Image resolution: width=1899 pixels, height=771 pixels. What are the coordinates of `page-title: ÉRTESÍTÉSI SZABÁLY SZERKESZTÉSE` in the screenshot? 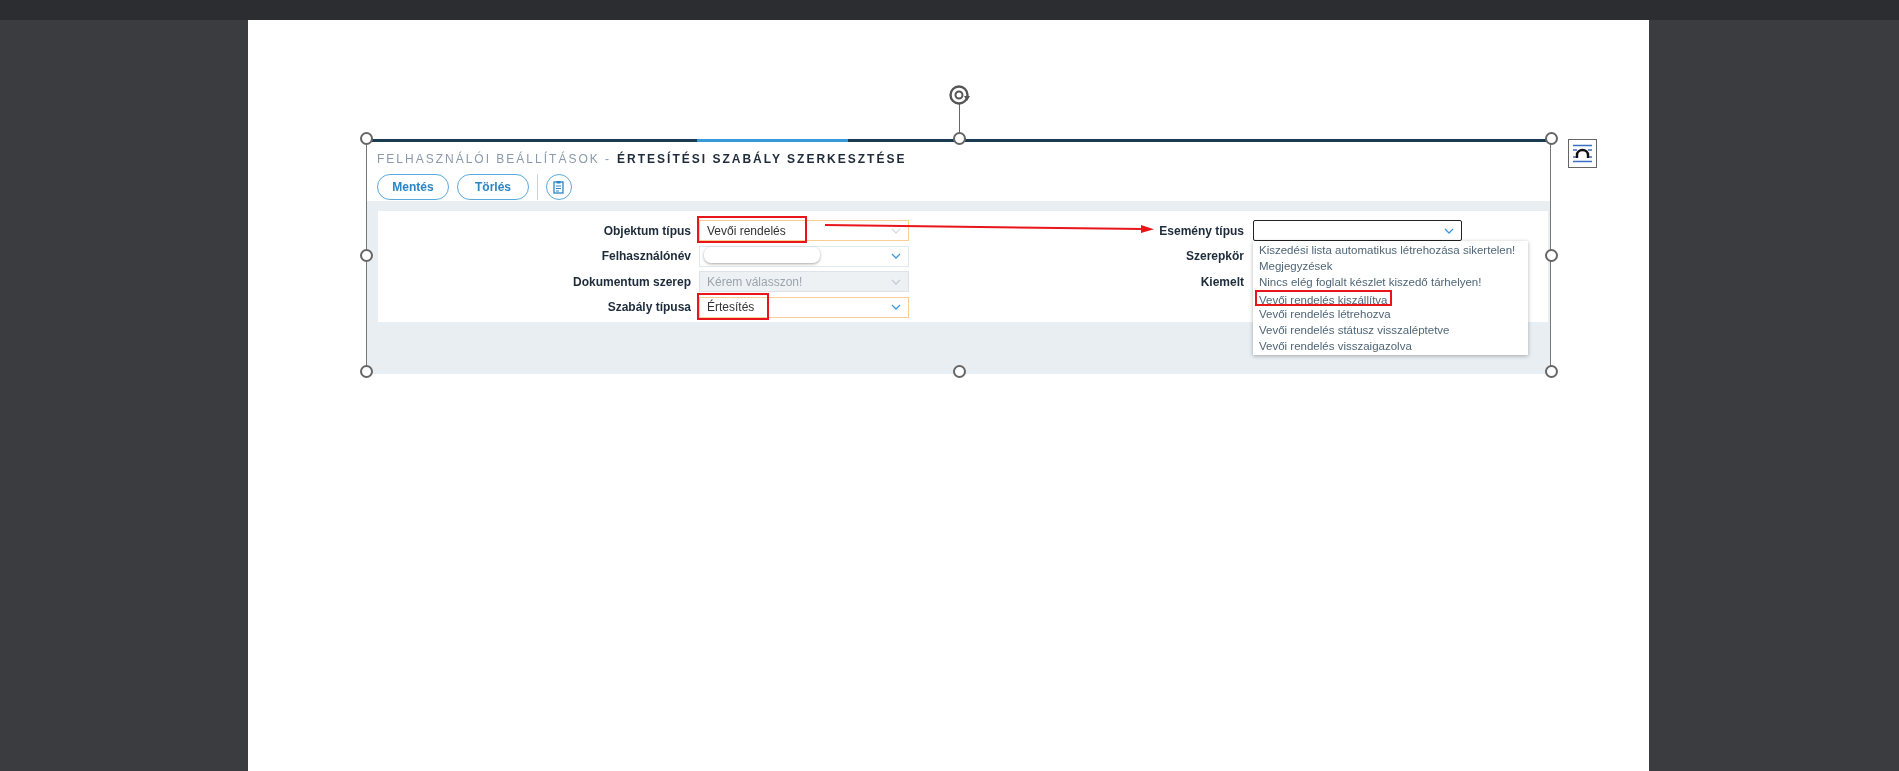 It's located at (762, 159).